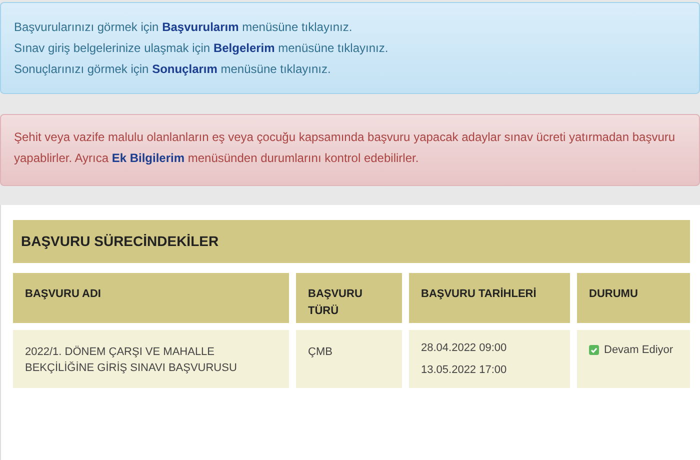 The height and width of the screenshot is (460, 700). I want to click on table-cell: ÇMB, so click(349, 359).